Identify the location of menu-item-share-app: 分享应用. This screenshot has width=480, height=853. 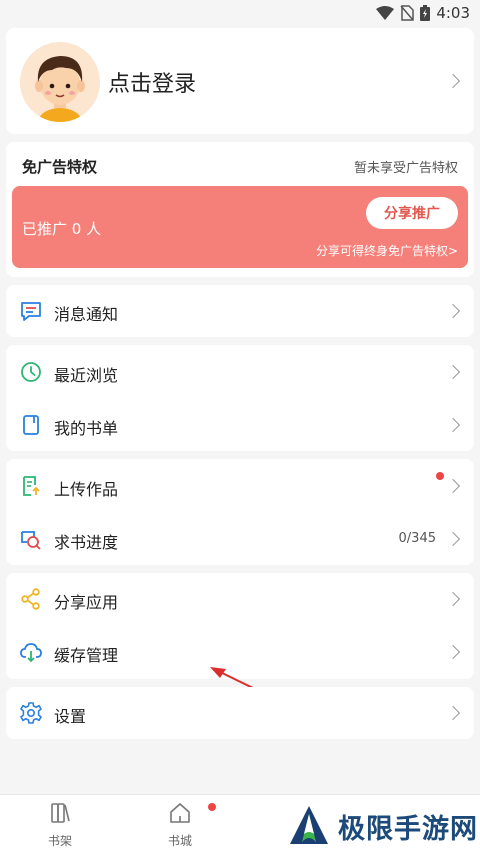
(240, 599).